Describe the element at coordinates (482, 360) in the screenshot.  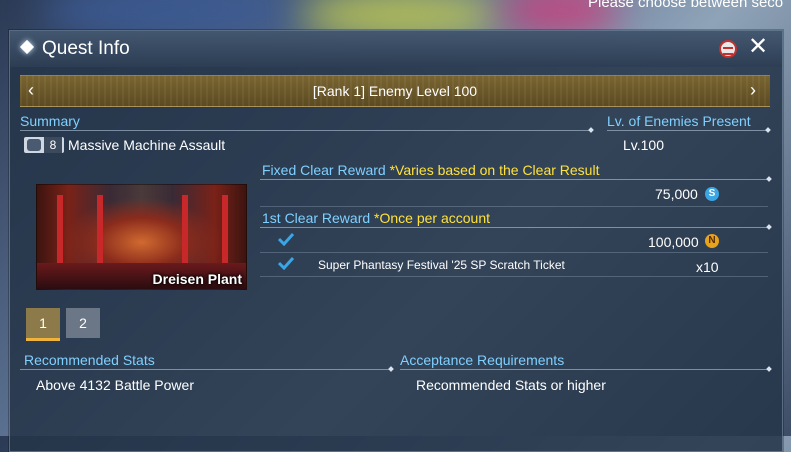
I see `acceptance-header: Acceptance Requirements` at that location.